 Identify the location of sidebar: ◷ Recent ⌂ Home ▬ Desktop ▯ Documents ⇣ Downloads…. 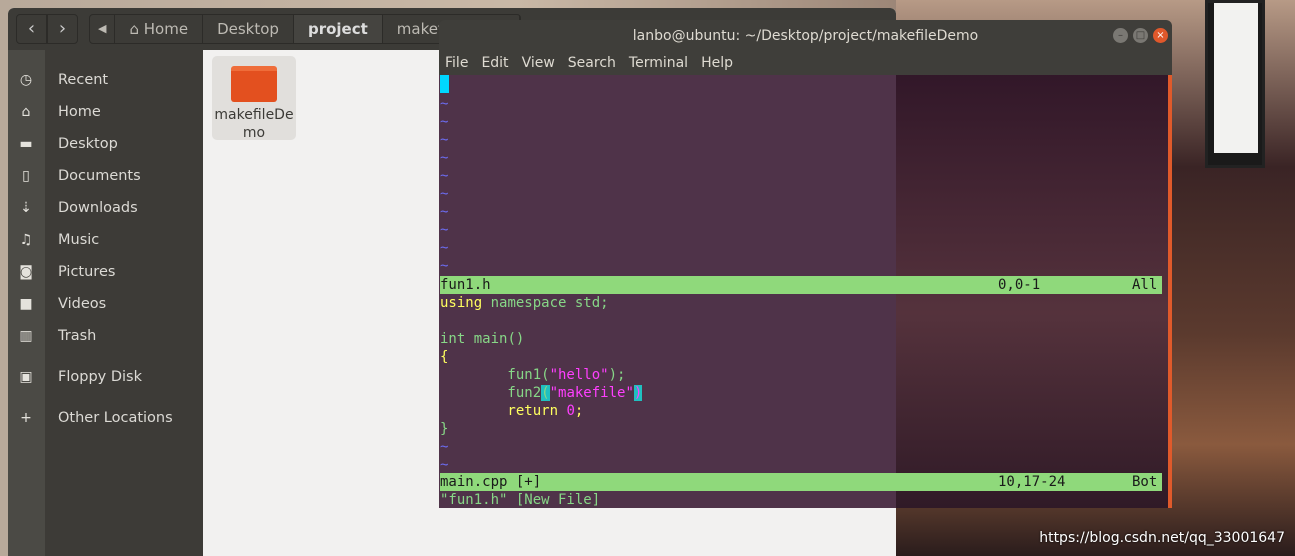
(105, 303).